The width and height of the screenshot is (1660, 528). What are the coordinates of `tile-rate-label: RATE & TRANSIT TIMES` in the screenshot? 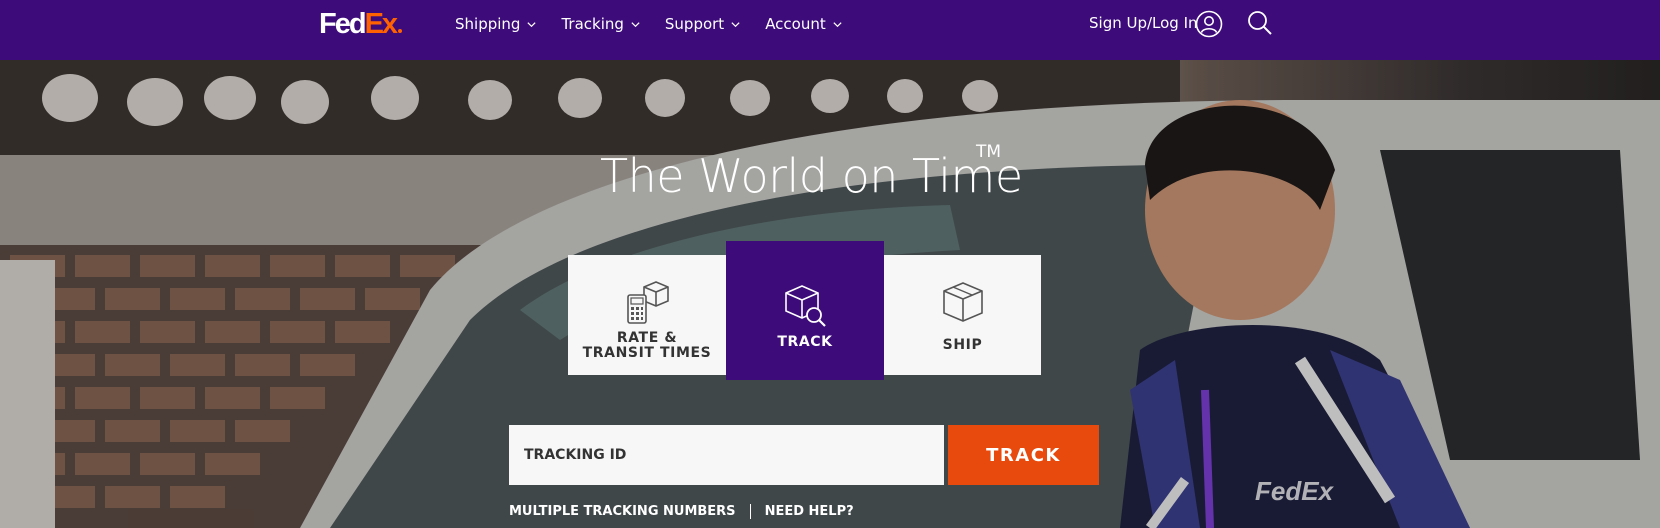 It's located at (647, 346).